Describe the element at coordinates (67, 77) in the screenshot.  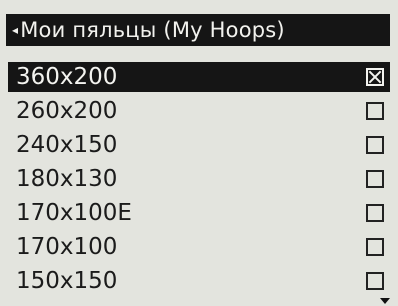
I see `hoop-size-label: 360x200` at that location.